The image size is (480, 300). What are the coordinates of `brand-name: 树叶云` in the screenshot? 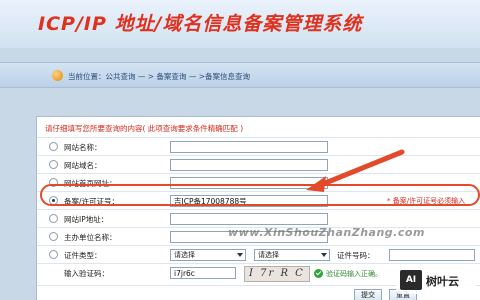 It's located at (442, 281).